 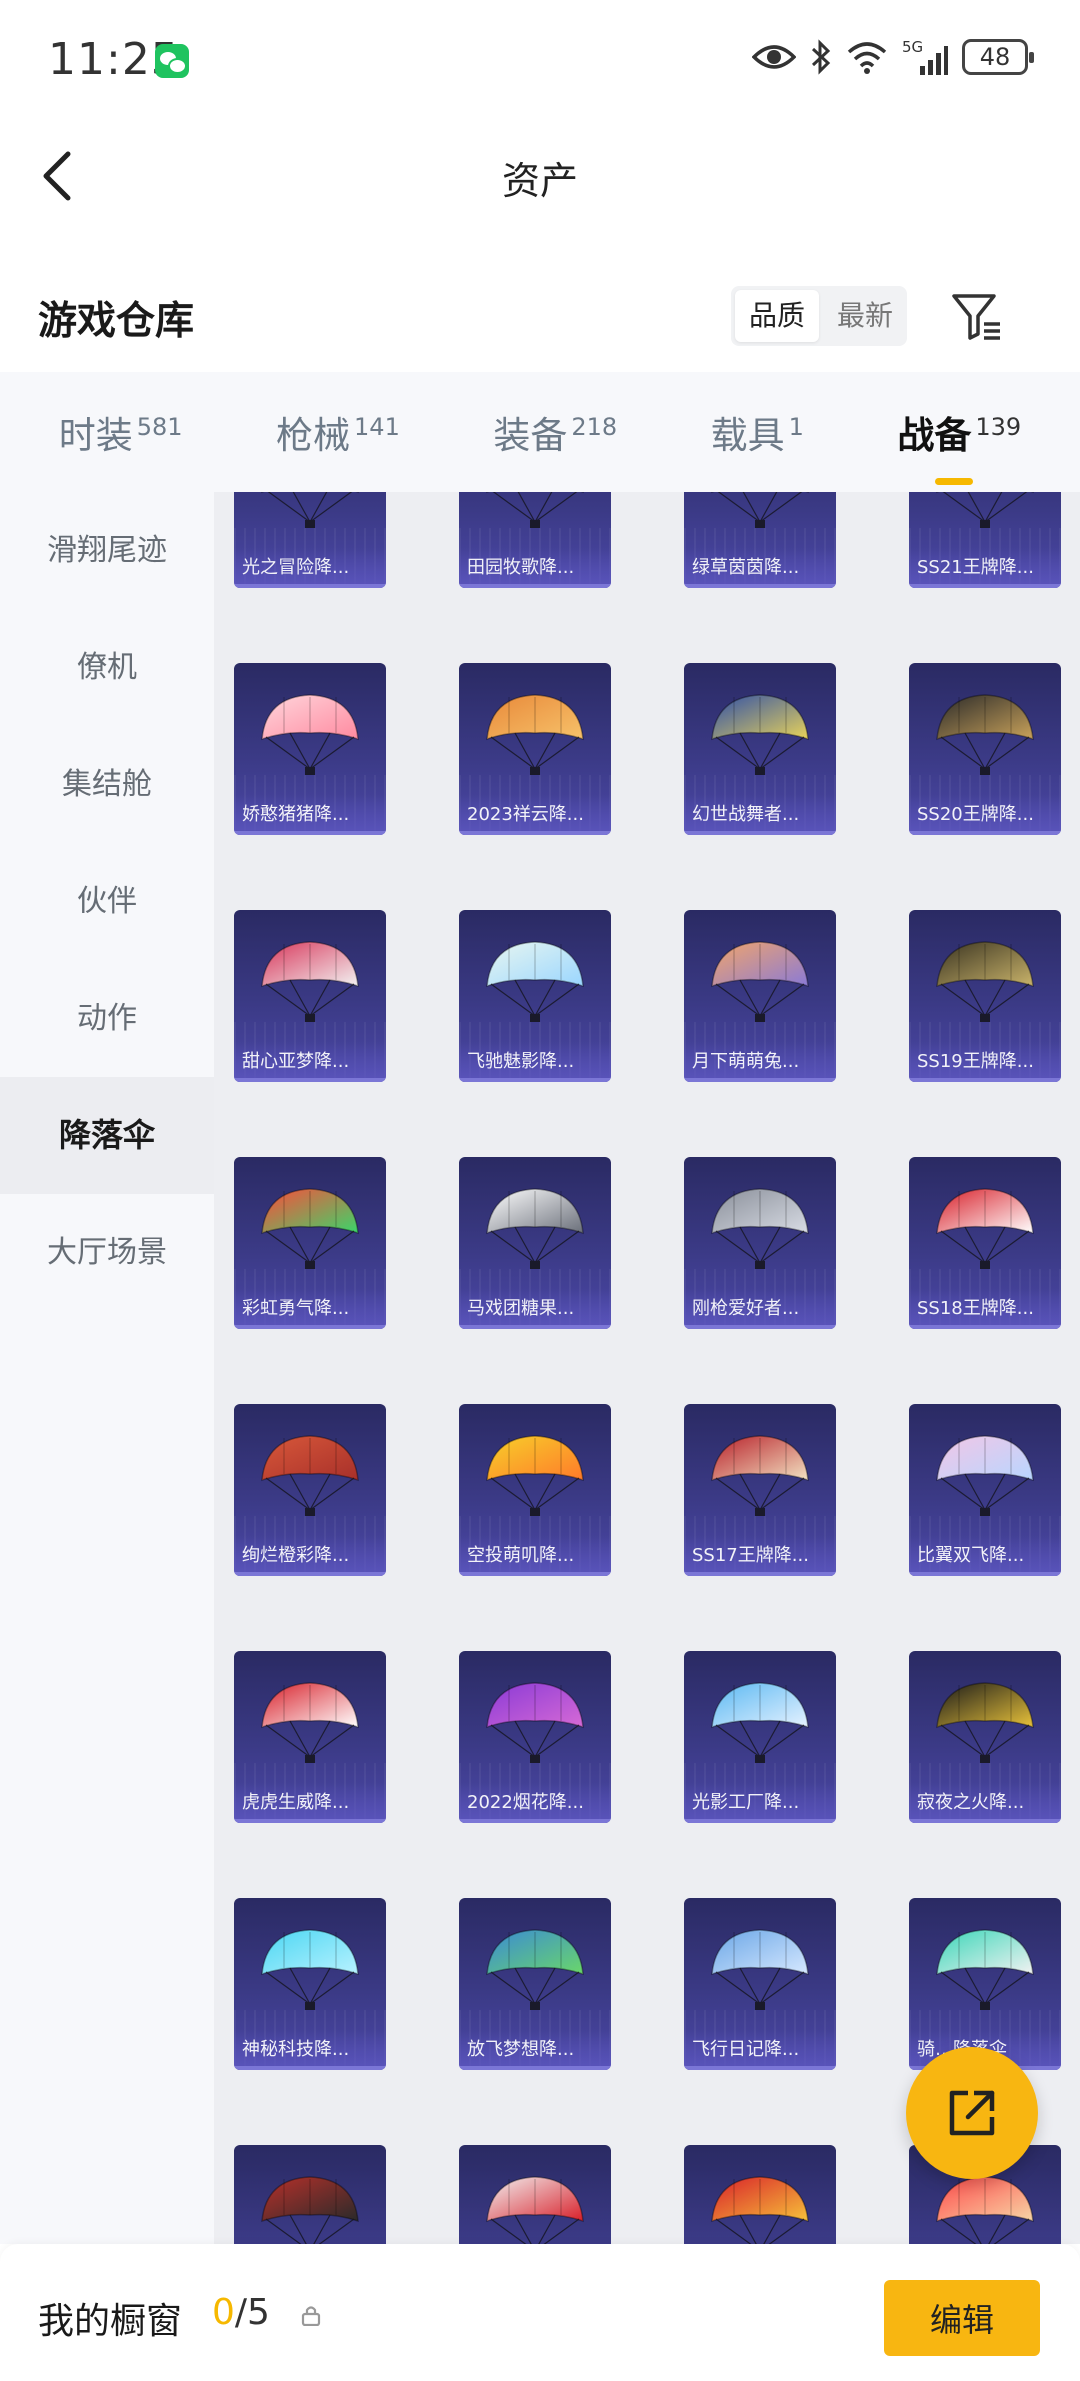 I want to click on tab-fashion: 时装 581, so click(x=121, y=432).